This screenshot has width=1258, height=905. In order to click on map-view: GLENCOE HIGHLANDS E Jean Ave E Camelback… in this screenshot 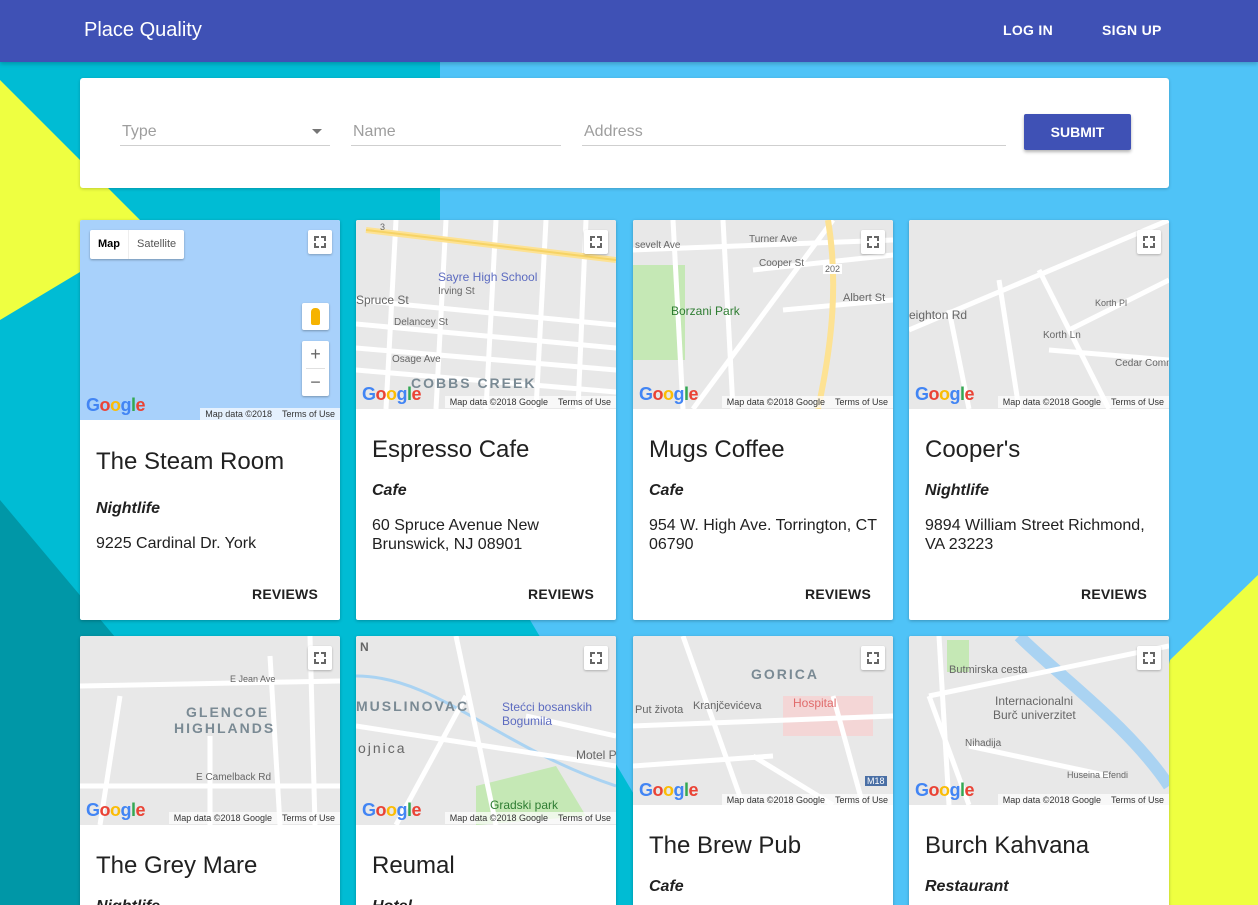, I will do `click(210, 730)`.